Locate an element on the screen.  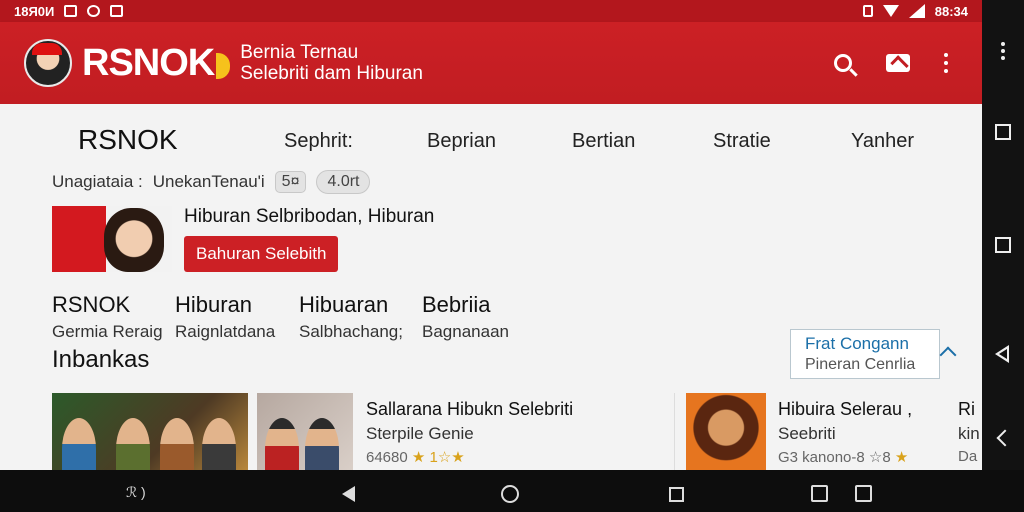
status-bar: 18Я0И 88:34 is located at coordinates (491, 11).